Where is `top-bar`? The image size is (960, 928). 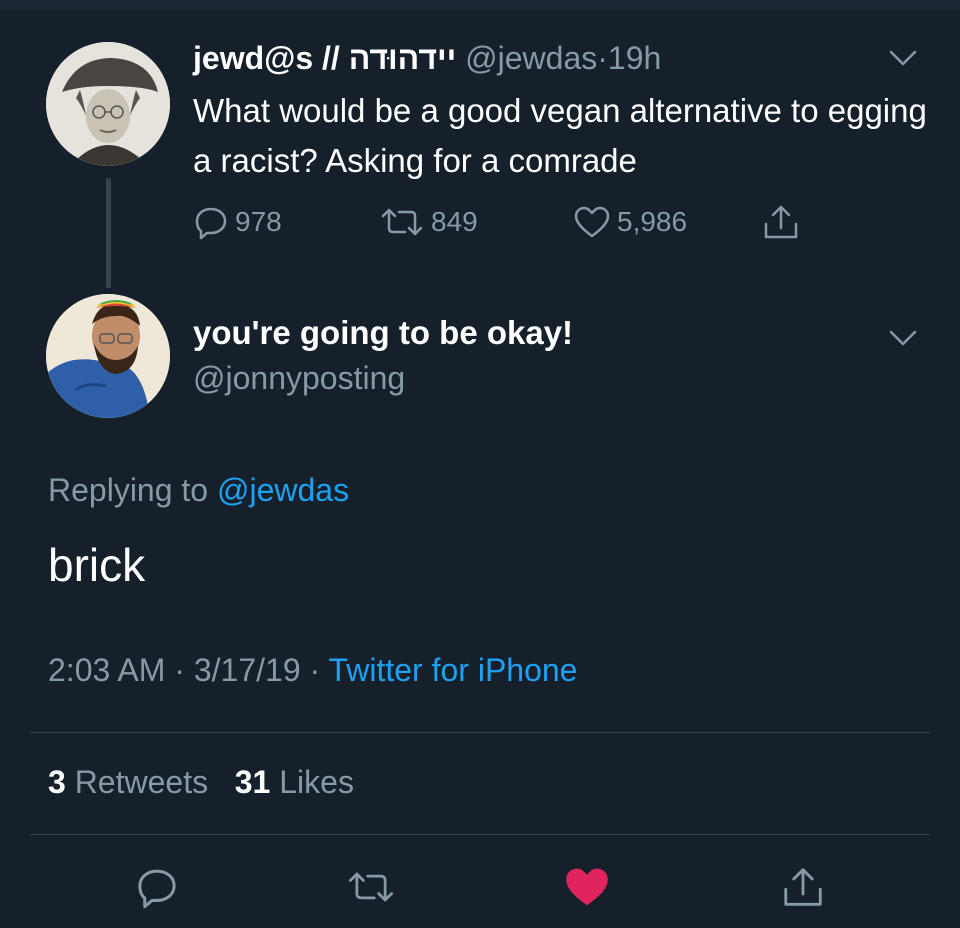
top-bar is located at coordinates (480, 5).